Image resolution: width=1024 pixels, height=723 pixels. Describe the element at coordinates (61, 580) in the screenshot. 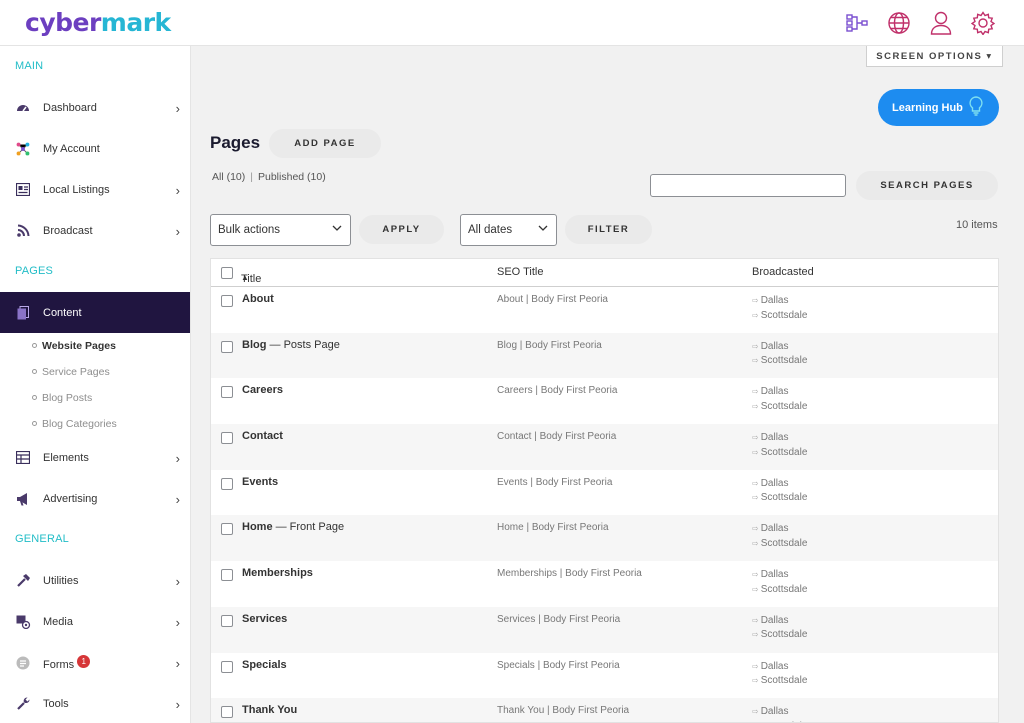

I see `sidebar-item-label: Utilities` at that location.